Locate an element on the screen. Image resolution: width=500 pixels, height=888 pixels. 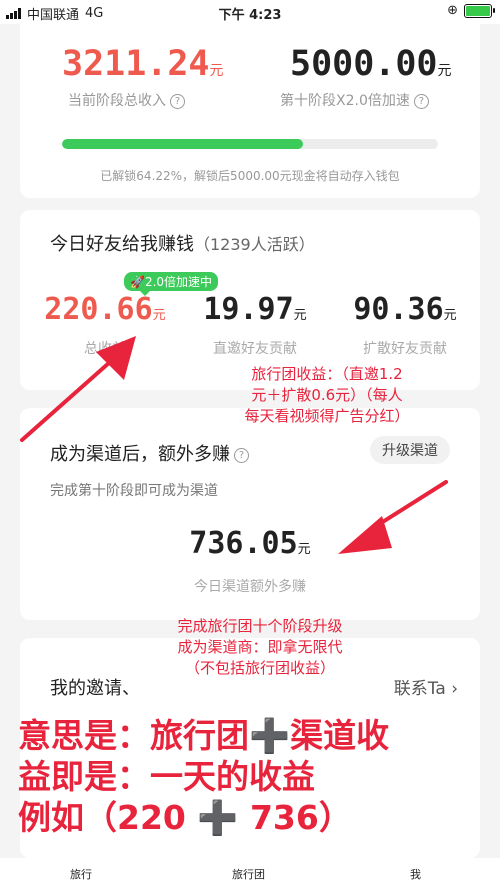
channel-extra-label: 今日渠道额外多赚 is located at coordinates (250, 587).